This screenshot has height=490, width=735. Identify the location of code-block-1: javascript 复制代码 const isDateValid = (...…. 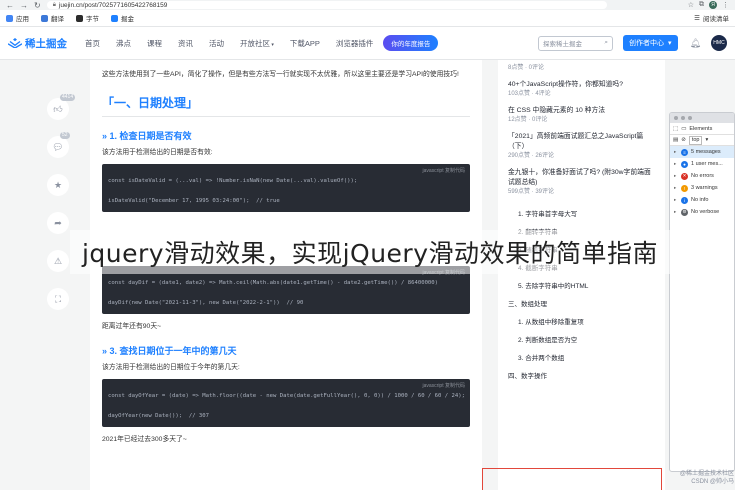
(286, 188).